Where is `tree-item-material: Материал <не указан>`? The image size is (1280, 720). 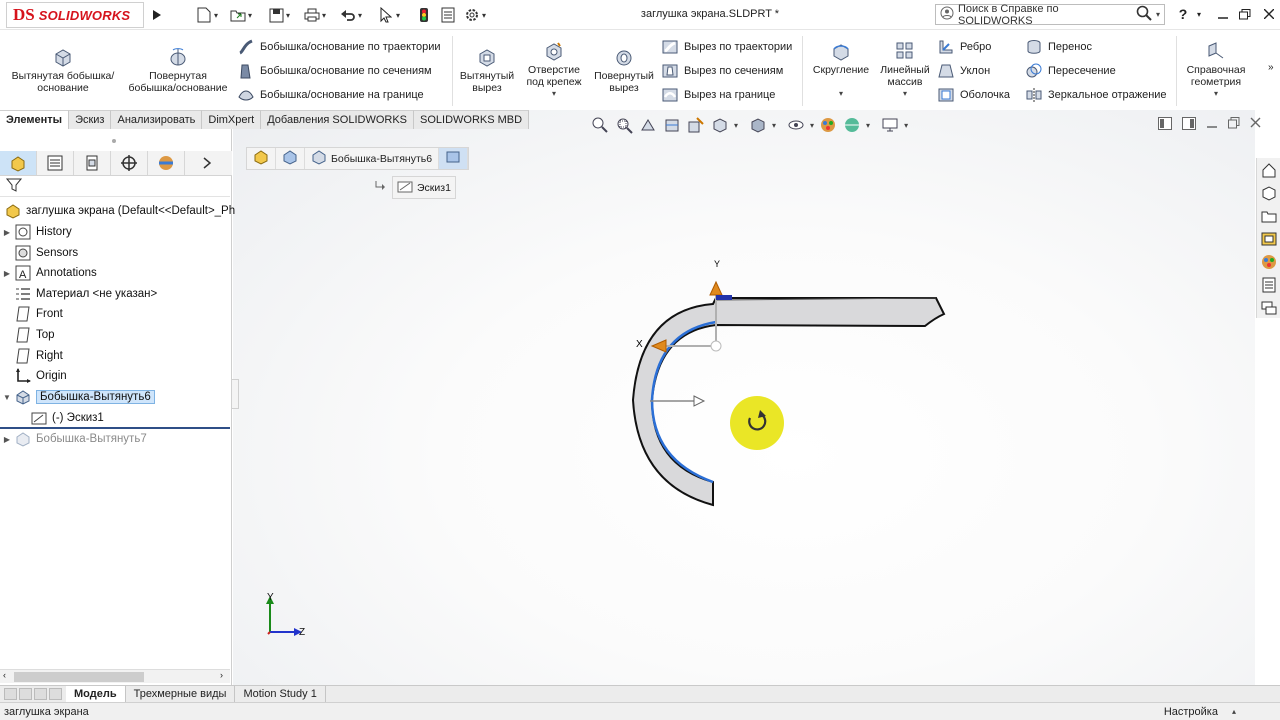 tree-item-material: Материал <не указан> is located at coordinates (78, 294).